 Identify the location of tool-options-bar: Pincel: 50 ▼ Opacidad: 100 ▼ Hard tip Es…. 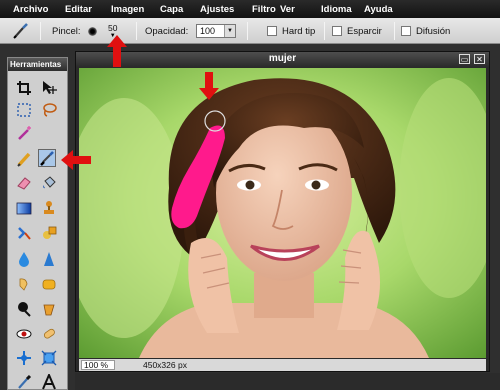
(250, 31).